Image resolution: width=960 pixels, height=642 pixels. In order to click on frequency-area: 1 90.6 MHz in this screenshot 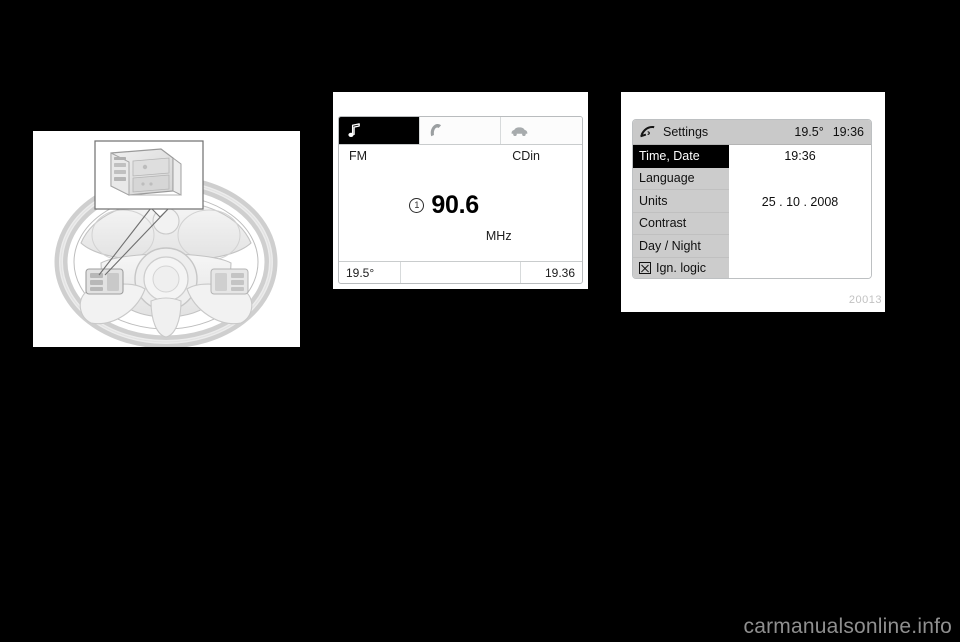, I will do `click(460, 212)`.